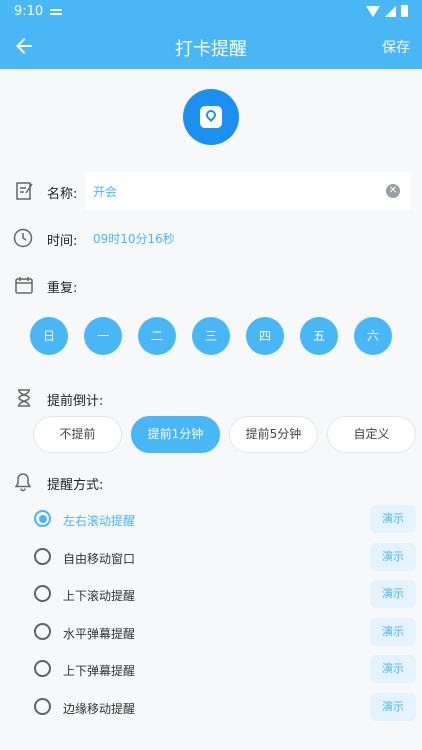 The height and width of the screenshot is (750, 422). I want to click on bell-icon, so click(23, 482).